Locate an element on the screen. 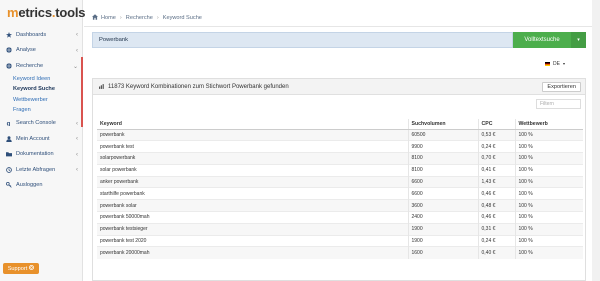  search-row: Powerbank Volltextsuche ▾ is located at coordinates (339, 40).